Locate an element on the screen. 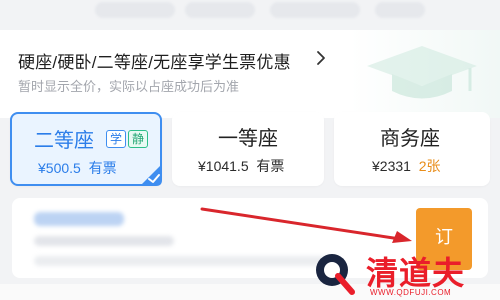 The image size is (500, 300). seat-name: 二等座 is located at coordinates (64, 141).